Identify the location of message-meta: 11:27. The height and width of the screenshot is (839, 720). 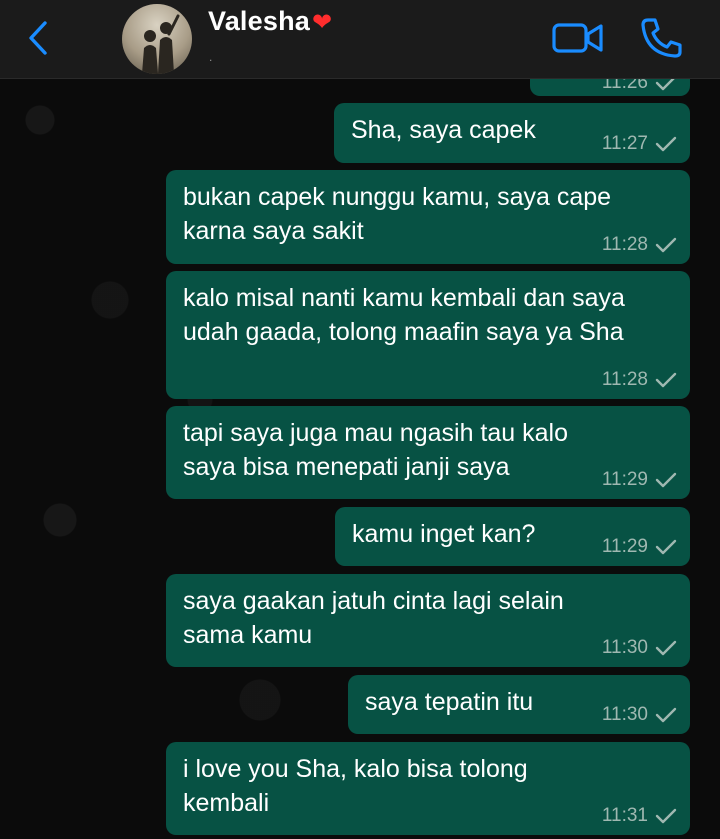
(640, 144).